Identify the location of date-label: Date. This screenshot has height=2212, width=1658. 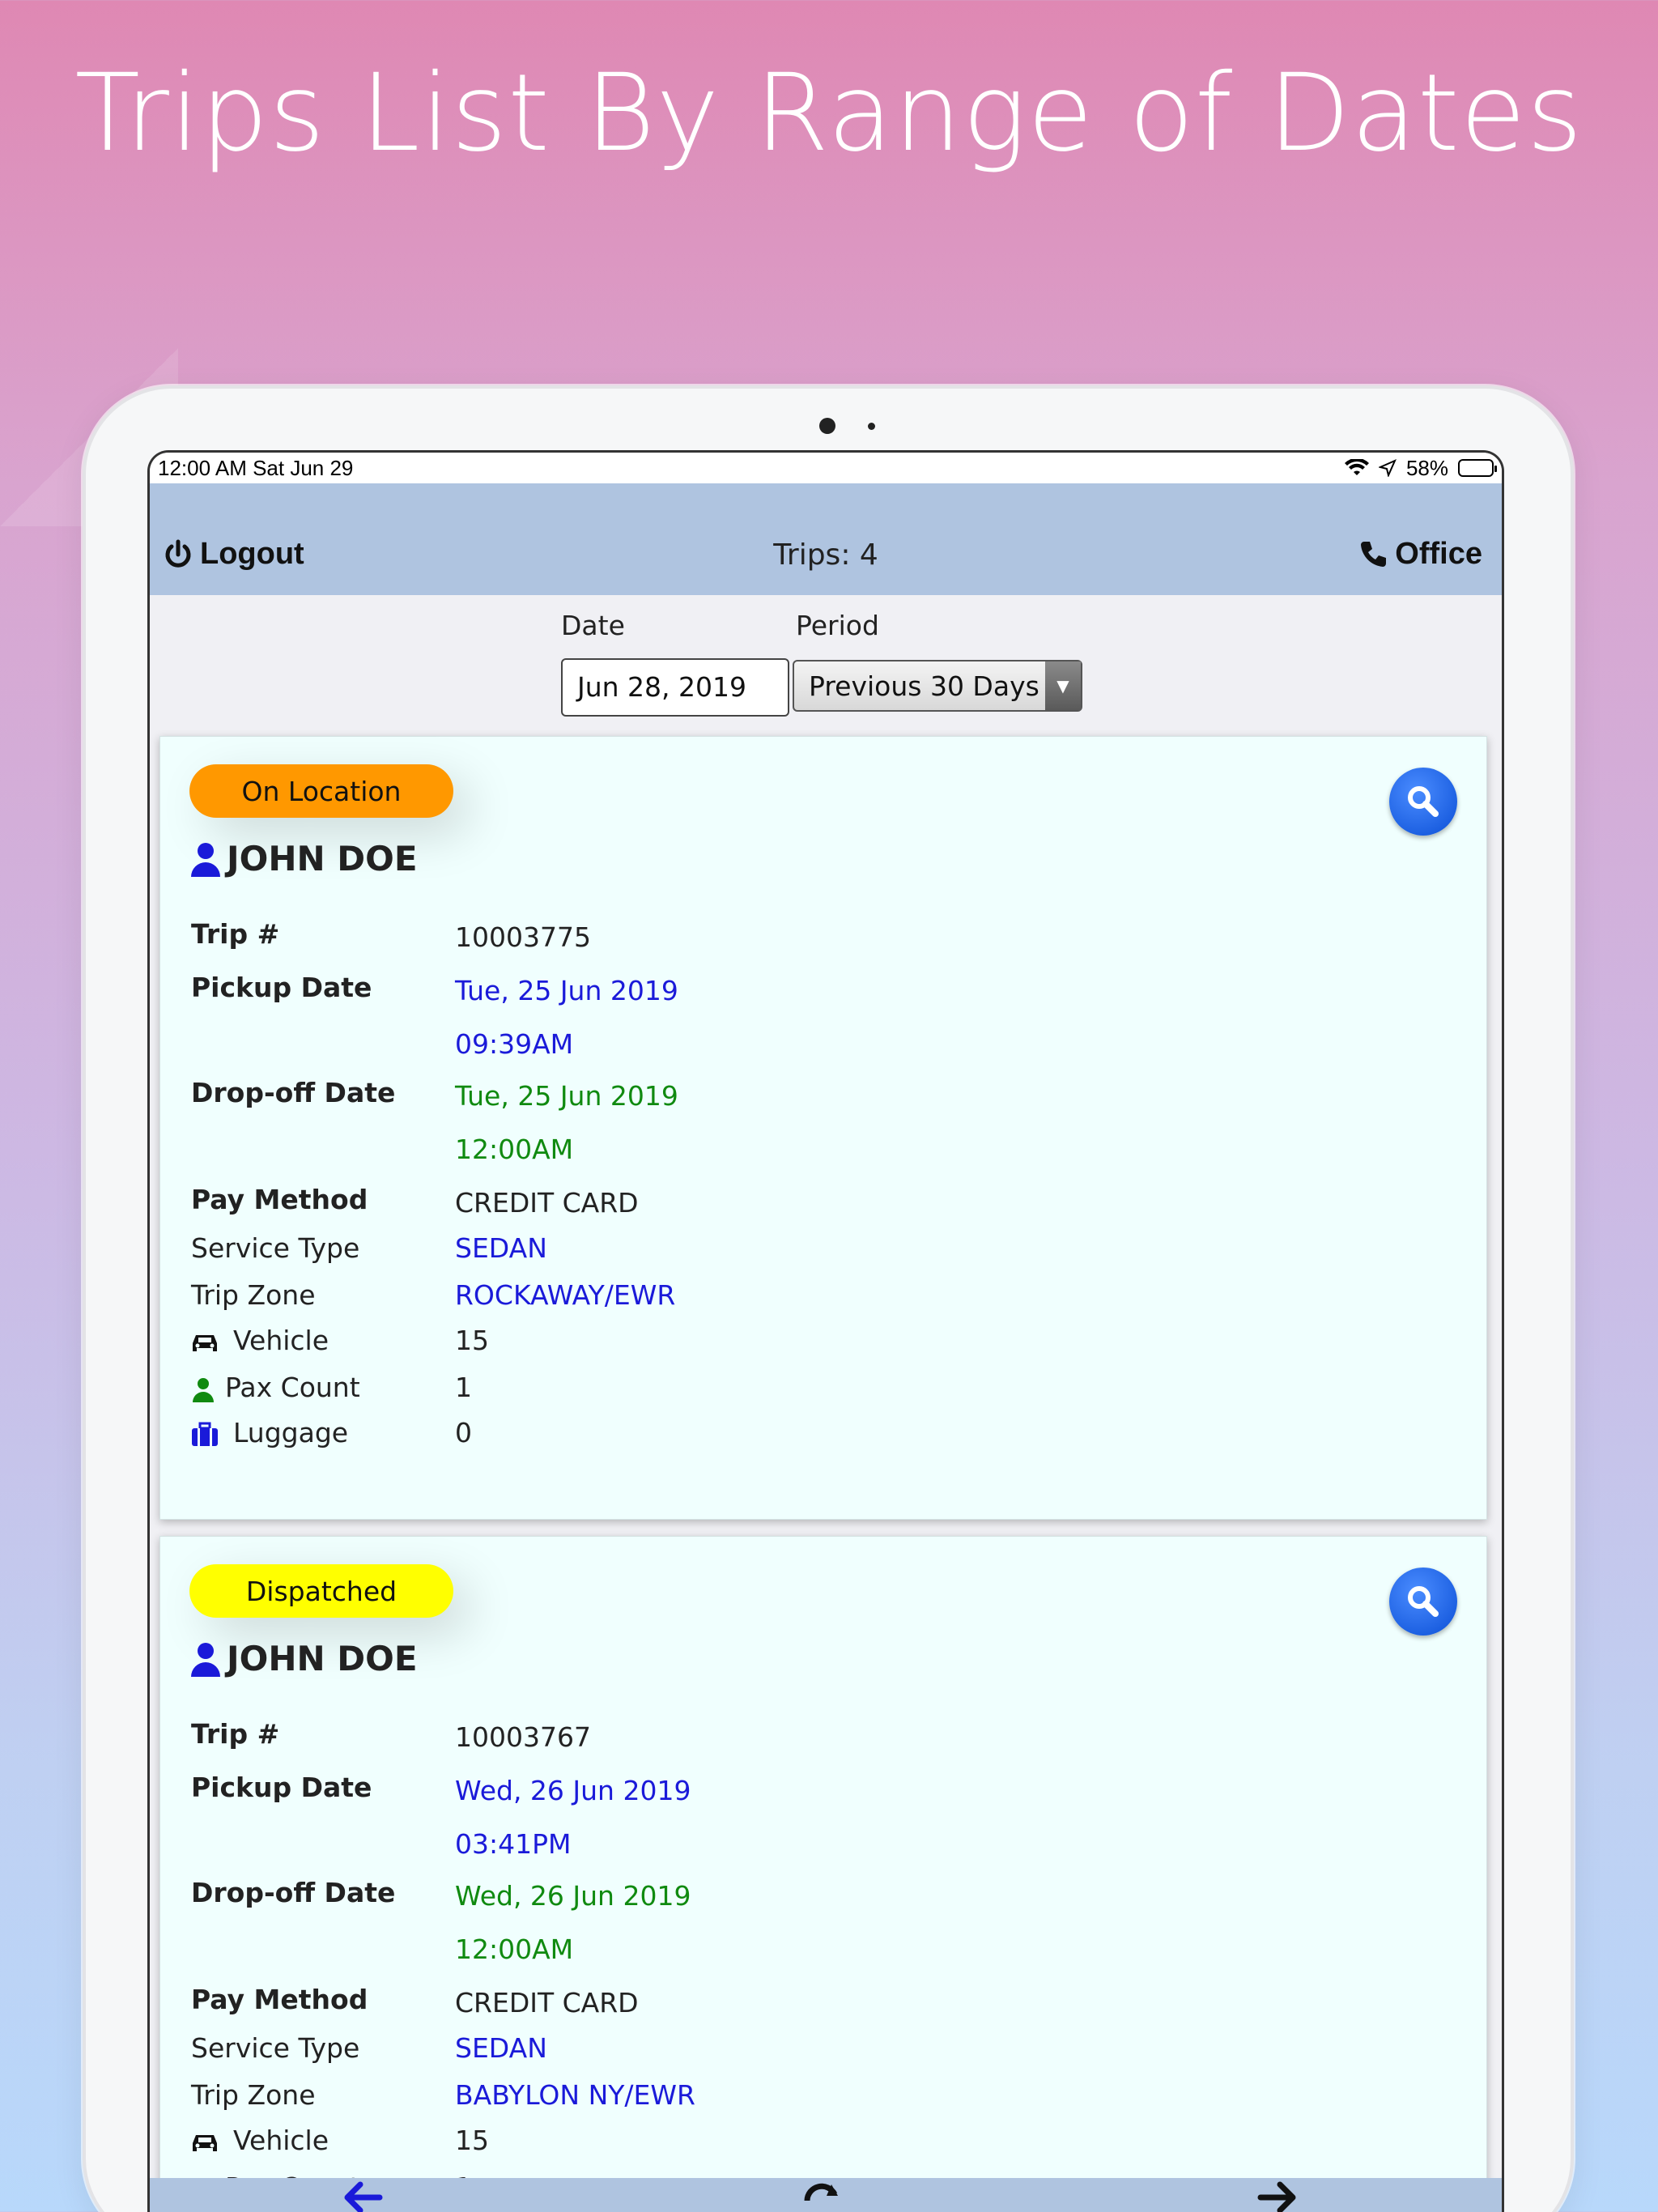
(593, 626).